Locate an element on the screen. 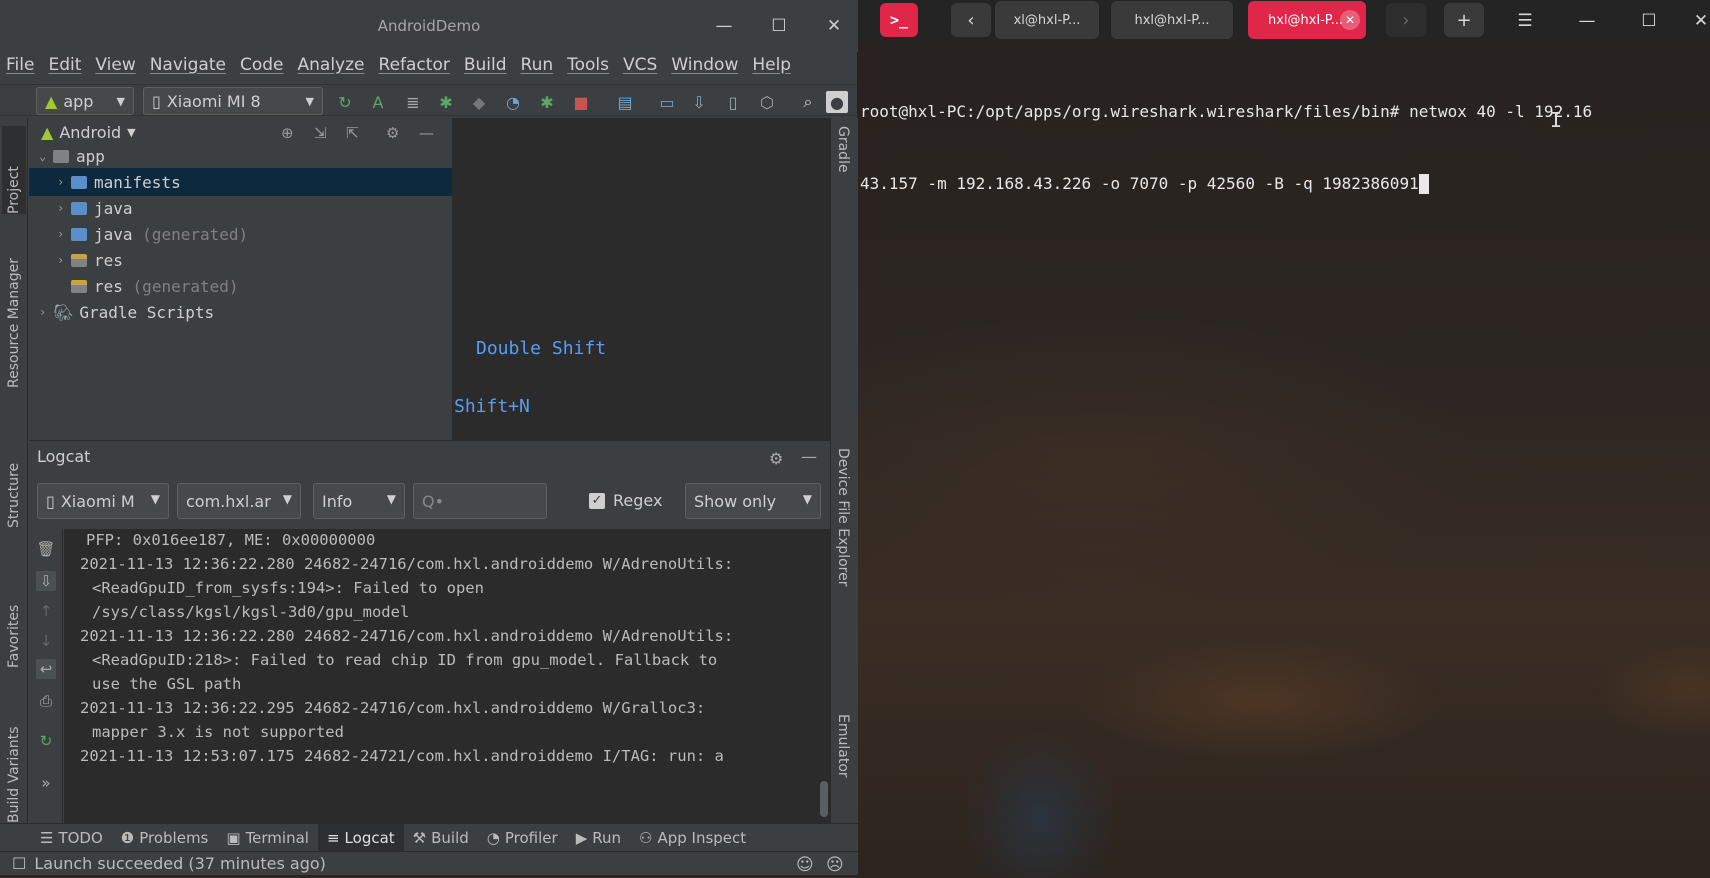 The width and height of the screenshot is (1710, 878). terminal-app-icon: >_ is located at coordinates (899, 20).